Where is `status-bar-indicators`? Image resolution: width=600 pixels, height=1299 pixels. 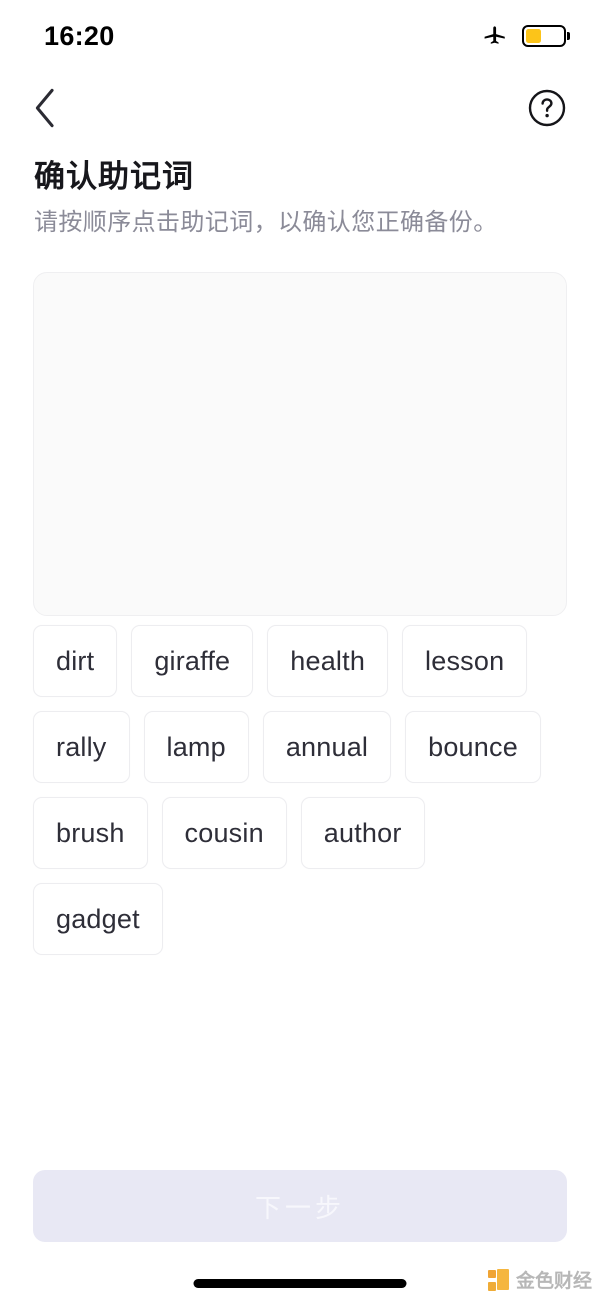 status-bar-indicators is located at coordinates (524, 36).